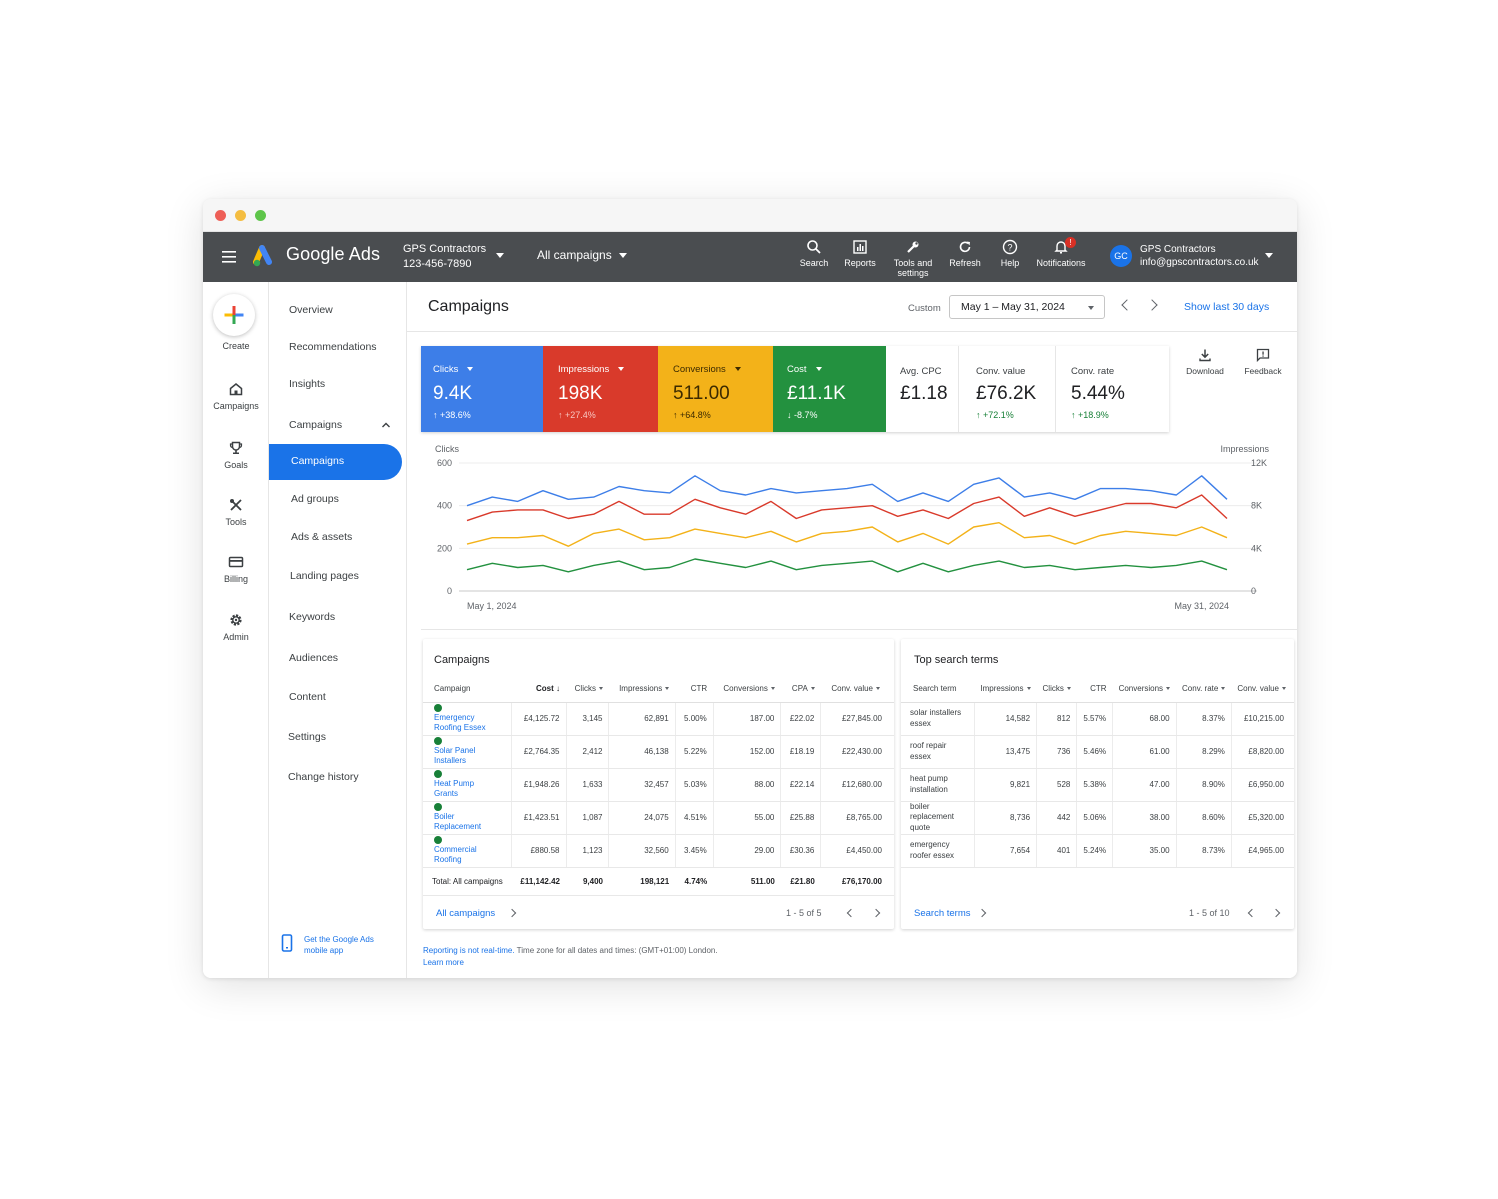  I want to click on nav-item-landing-pages: Landing pages, so click(324, 576).